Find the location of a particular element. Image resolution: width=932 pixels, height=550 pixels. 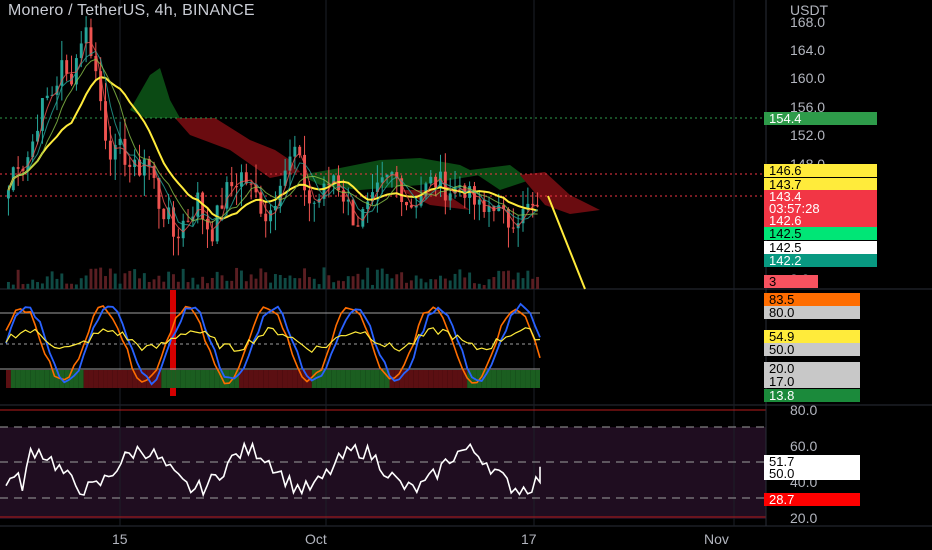

rsi-tick-20: 20.0 is located at coordinates (804, 518).